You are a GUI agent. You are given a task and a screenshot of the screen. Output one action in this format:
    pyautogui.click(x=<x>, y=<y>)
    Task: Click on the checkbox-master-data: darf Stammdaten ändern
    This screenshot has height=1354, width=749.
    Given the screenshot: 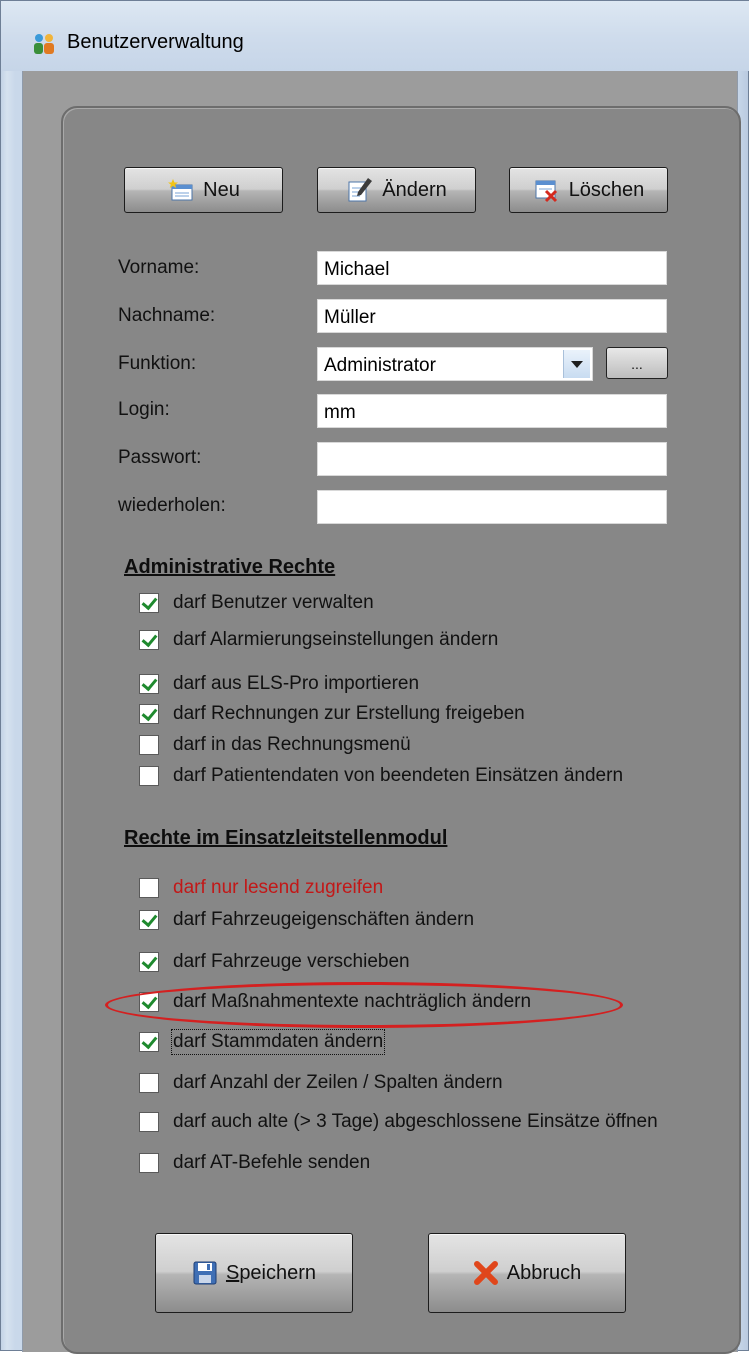 What is the action you would take?
    pyautogui.click(x=262, y=1042)
    